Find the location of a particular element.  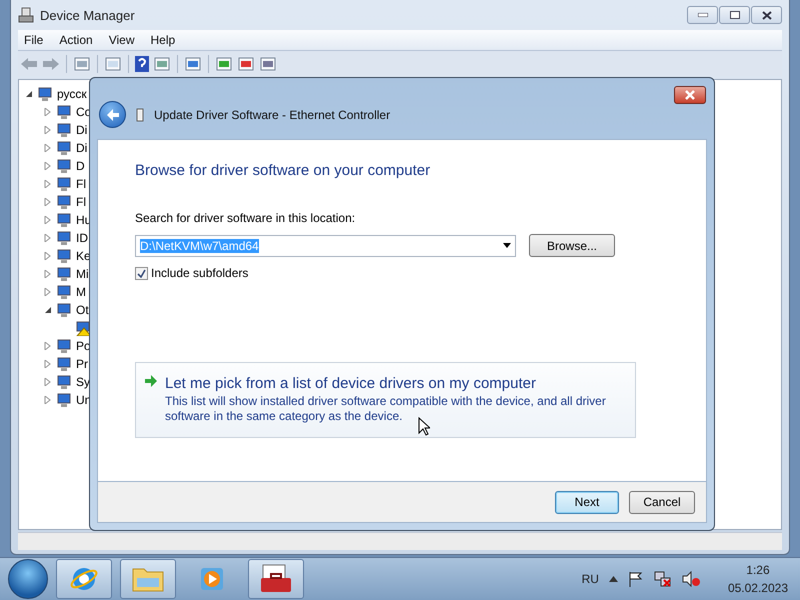

checkmark-icon is located at coordinates (141, 273).